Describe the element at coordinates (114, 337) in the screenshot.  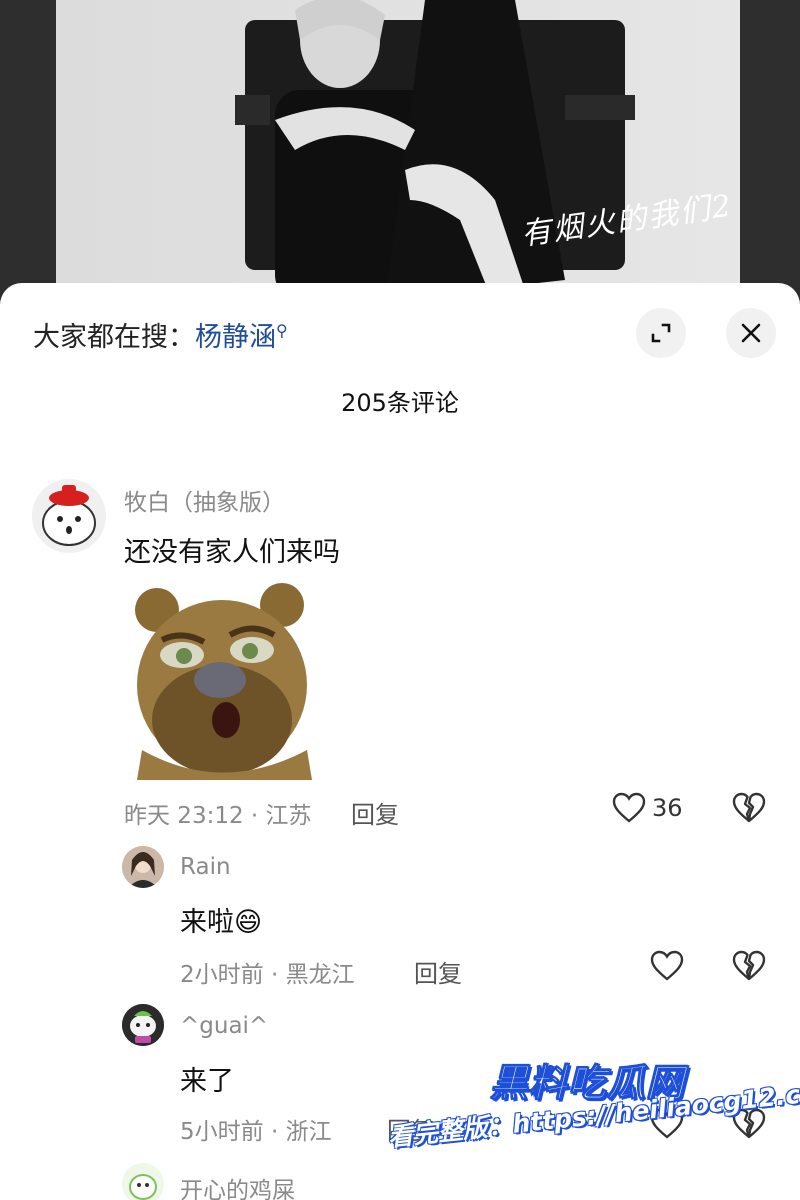
I see `trending-search-prefix: 大家都在搜：` at that location.